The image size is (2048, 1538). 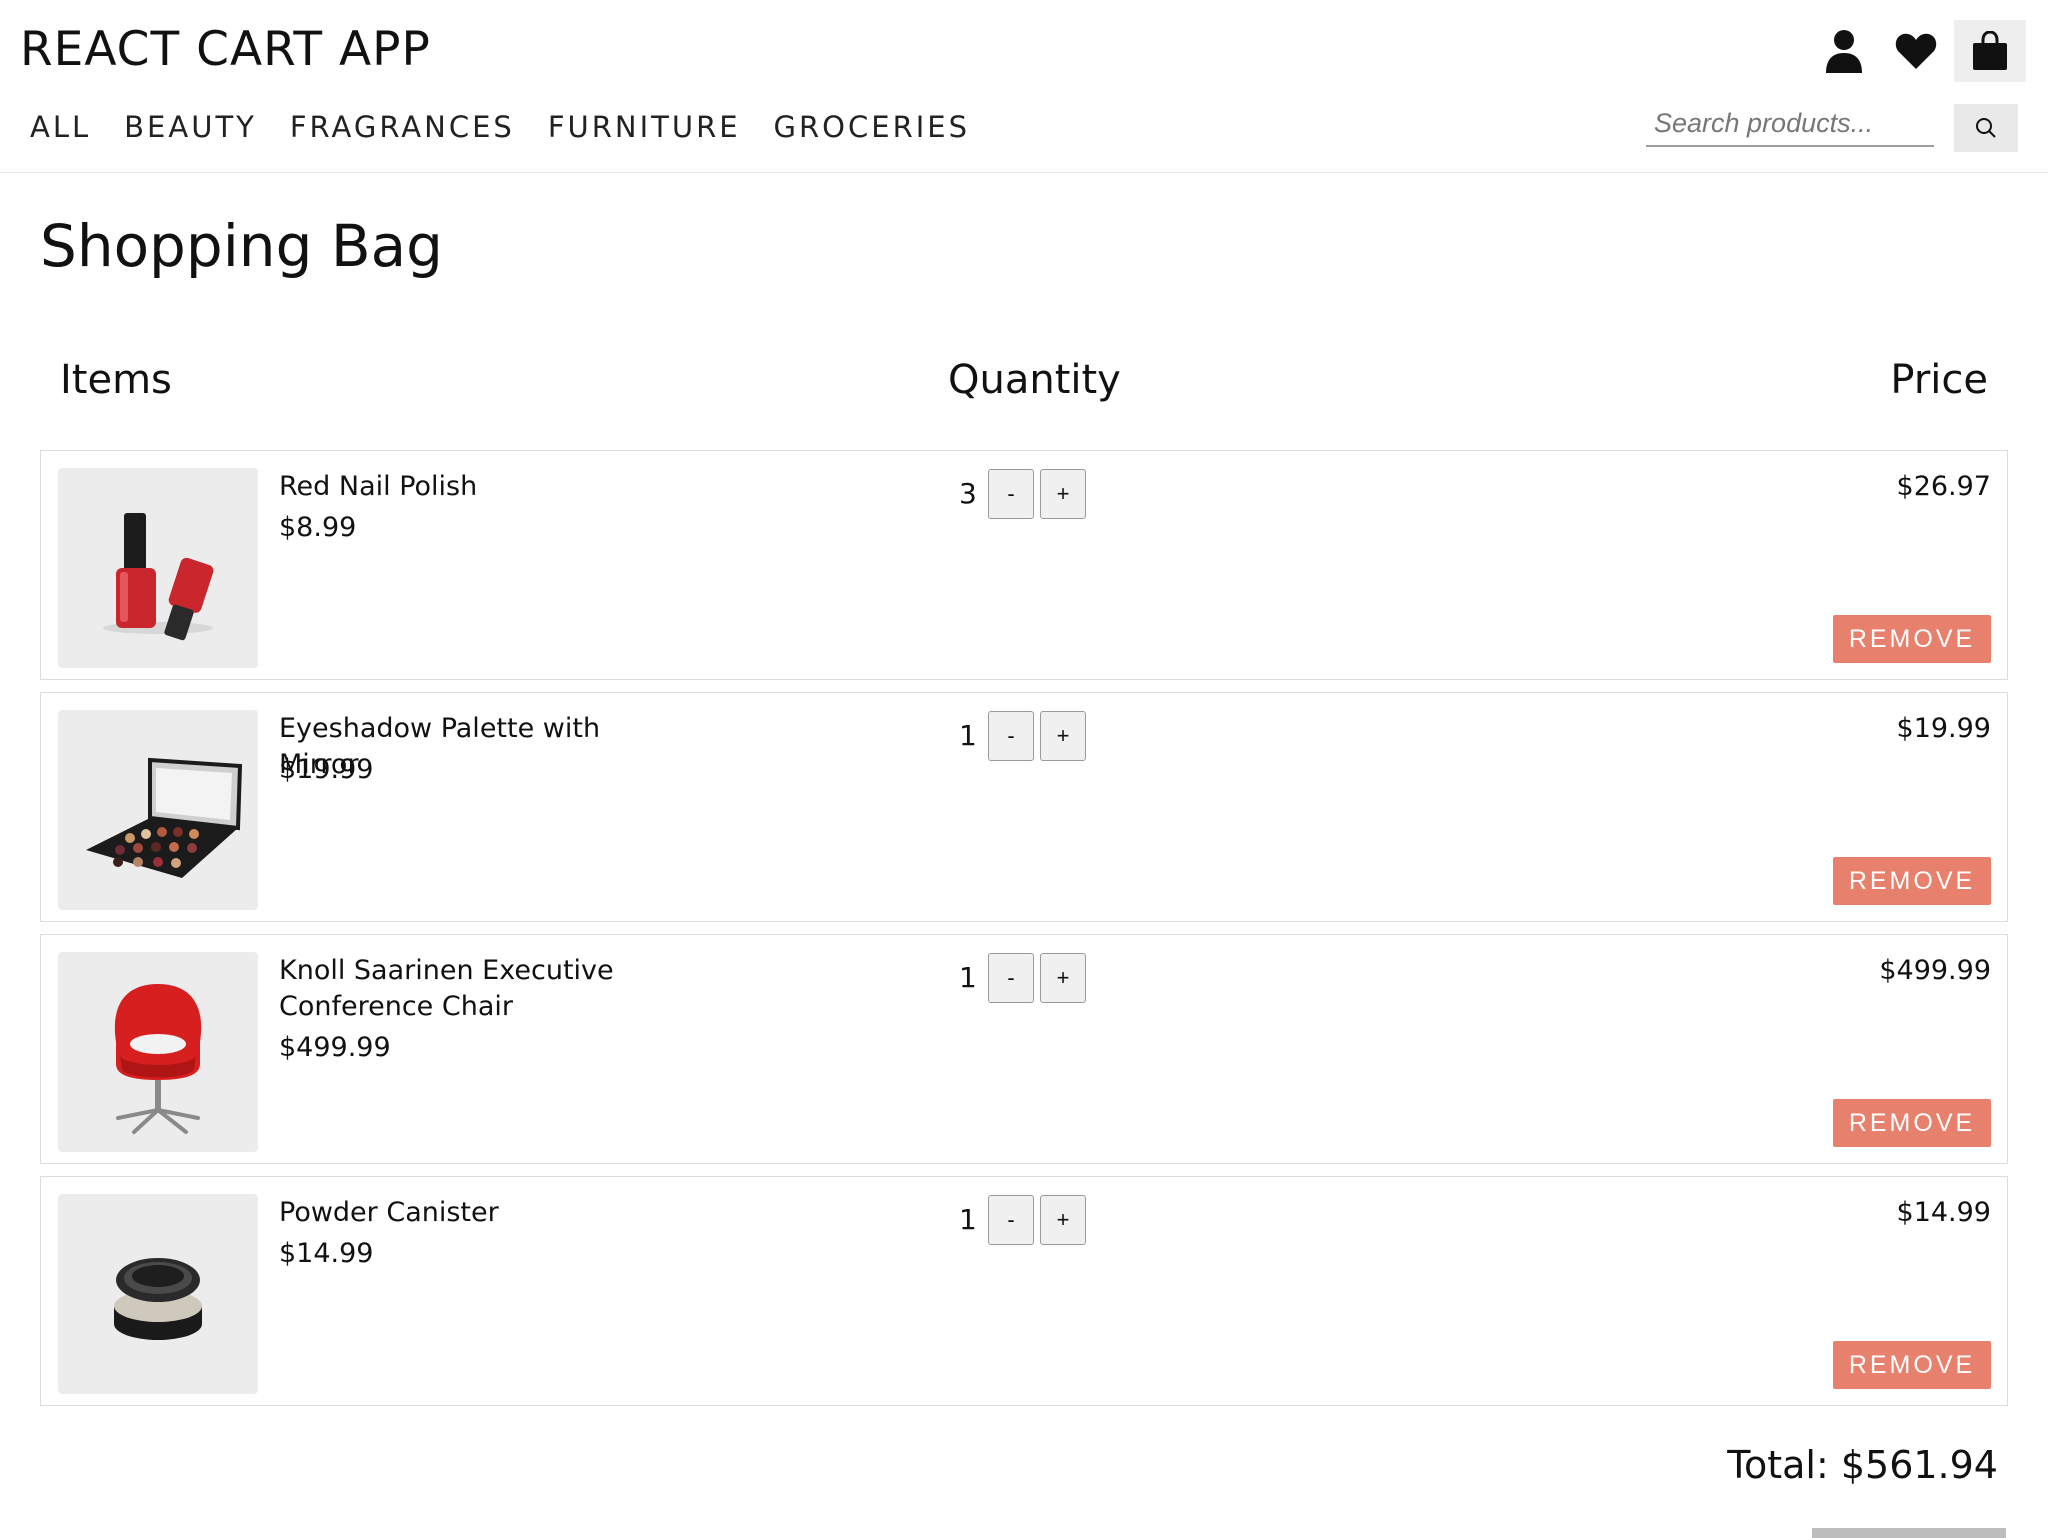 I want to click on search-input, so click(x=1790, y=123).